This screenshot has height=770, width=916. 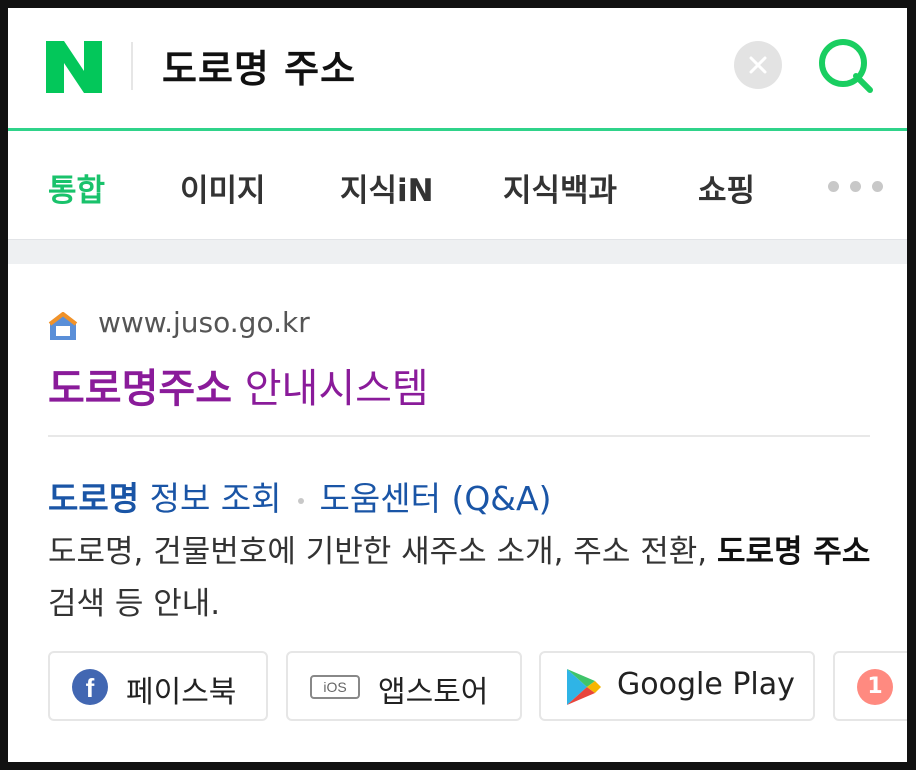 What do you see at coordinates (726, 187) in the screenshot?
I see `tab-shopping: 쇼핑` at bounding box center [726, 187].